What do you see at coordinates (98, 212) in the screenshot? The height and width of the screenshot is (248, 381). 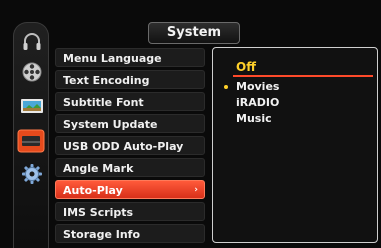 I see `menu-item-label: IMS Scripts` at bounding box center [98, 212].